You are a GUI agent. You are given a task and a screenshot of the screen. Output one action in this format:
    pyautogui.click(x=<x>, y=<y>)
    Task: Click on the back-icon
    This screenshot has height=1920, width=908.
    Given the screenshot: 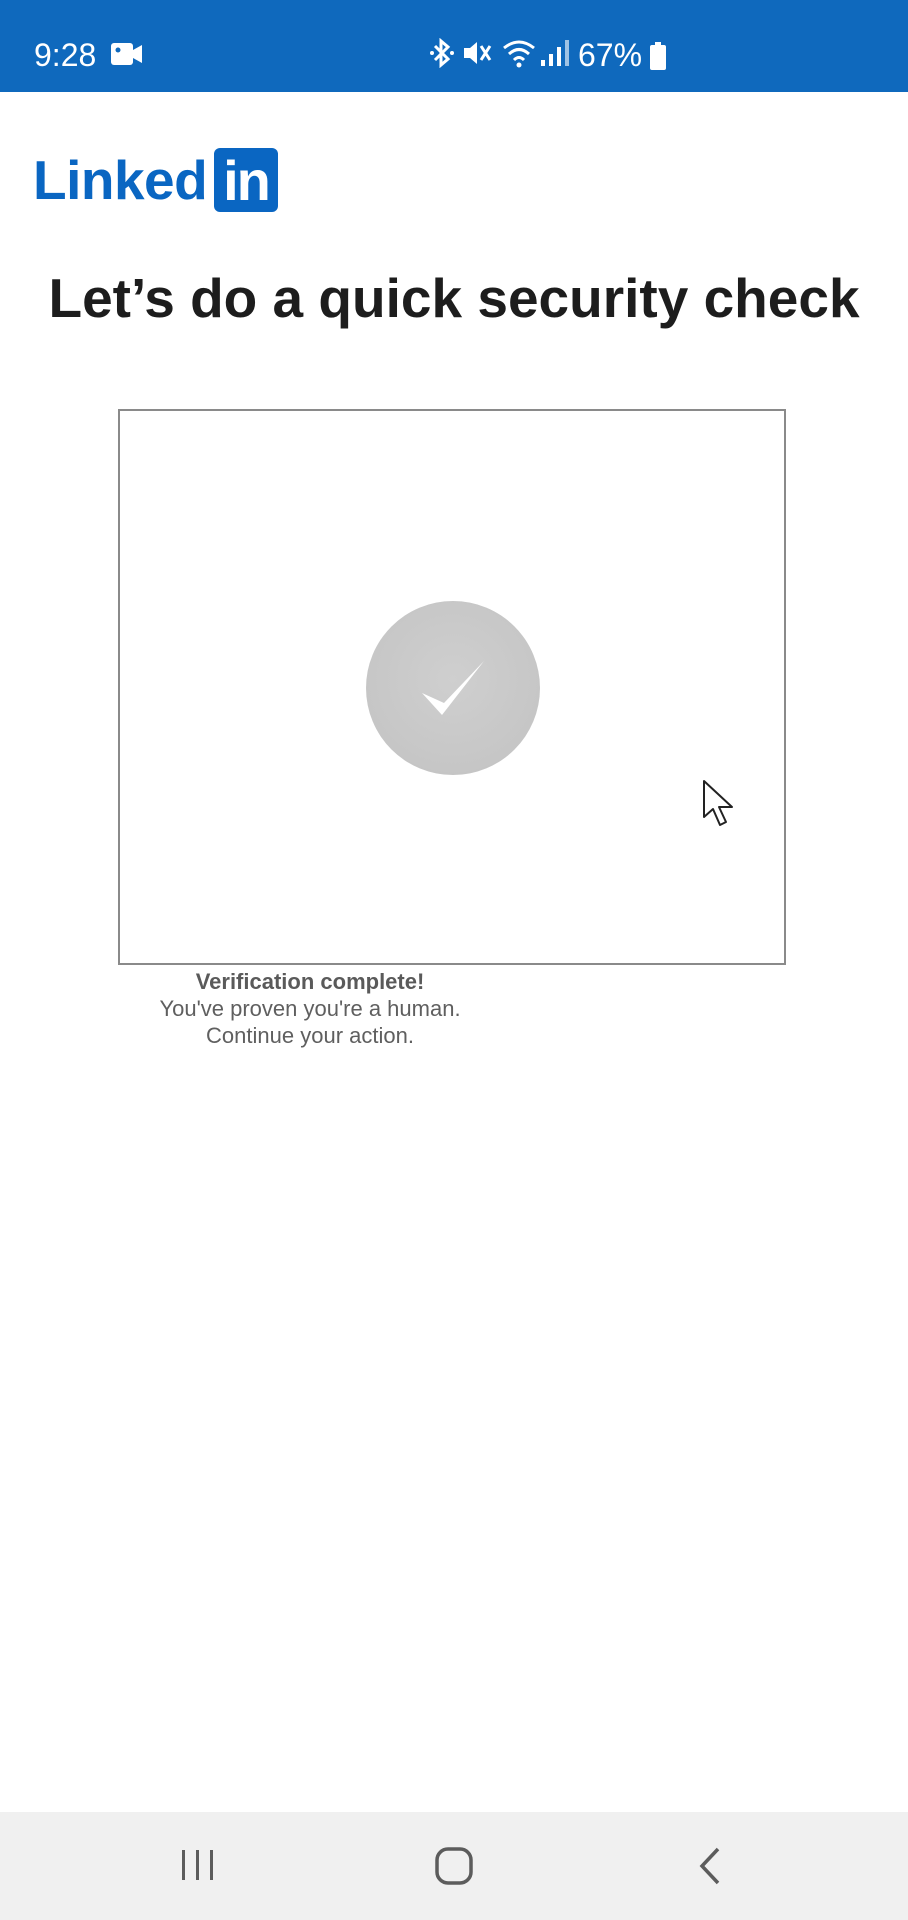 What is the action you would take?
    pyautogui.click(x=709, y=1866)
    